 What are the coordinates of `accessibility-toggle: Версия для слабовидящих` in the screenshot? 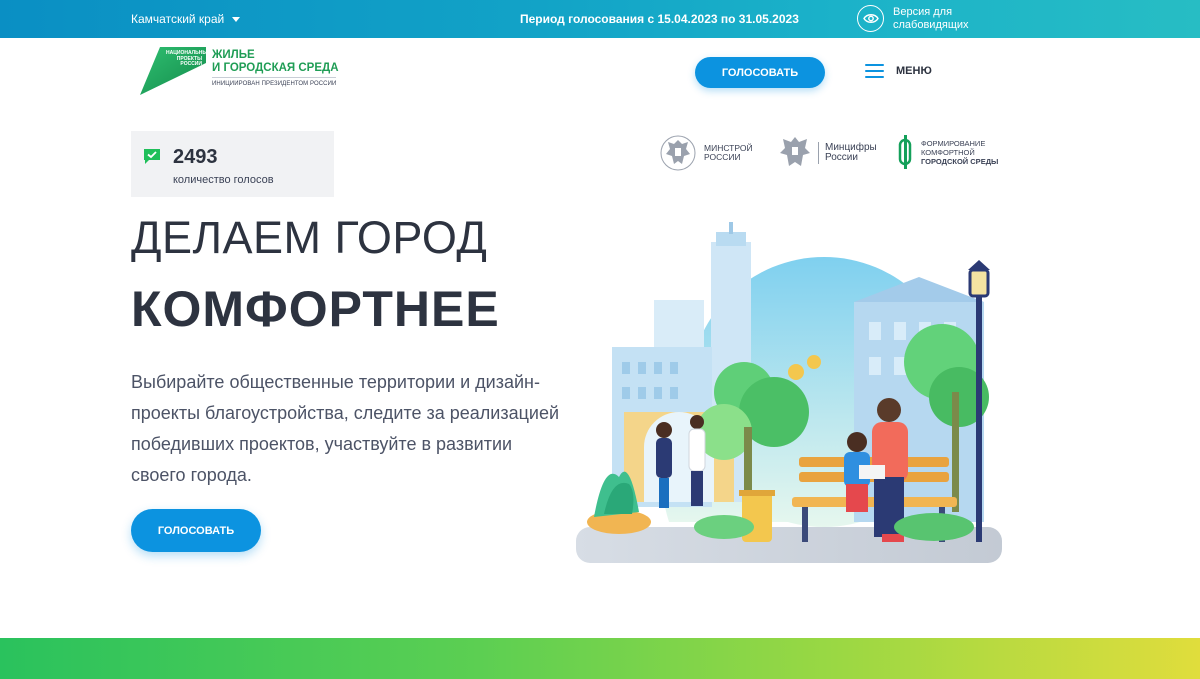 It's located at (920, 18).